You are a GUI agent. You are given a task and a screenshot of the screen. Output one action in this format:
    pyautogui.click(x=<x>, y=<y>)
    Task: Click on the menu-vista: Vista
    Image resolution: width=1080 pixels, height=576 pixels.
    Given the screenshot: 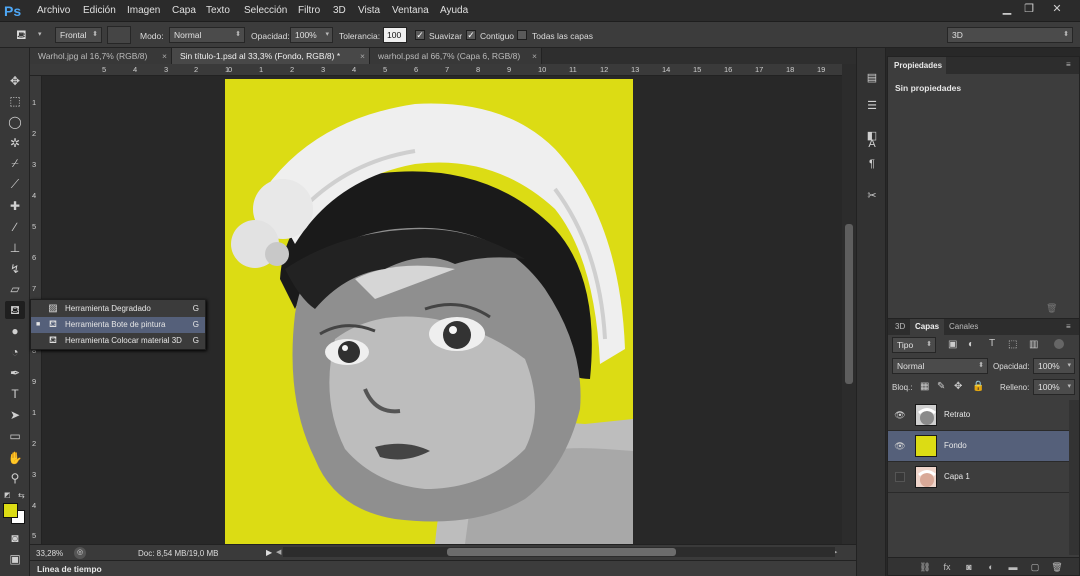 What is the action you would take?
    pyautogui.click(x=369, y=10)
    